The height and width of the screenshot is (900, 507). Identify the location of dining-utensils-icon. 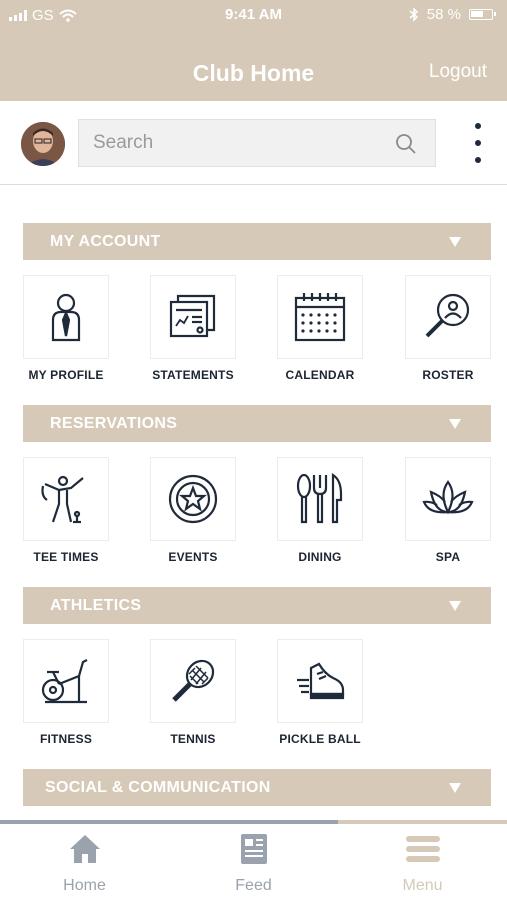
(319, 498).